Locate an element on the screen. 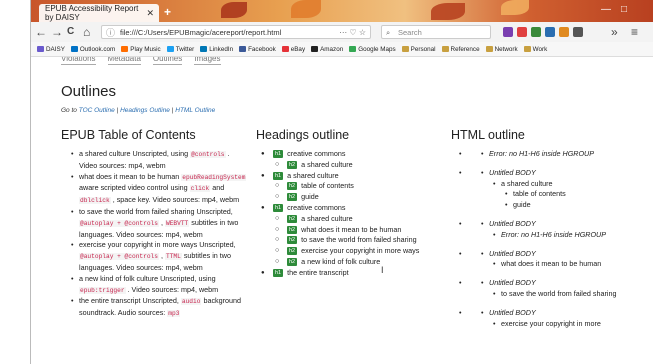 The height and width of the screenshot is (364, 653). outline-item: exercise your copyright in more is located at coordinates (551, 324).